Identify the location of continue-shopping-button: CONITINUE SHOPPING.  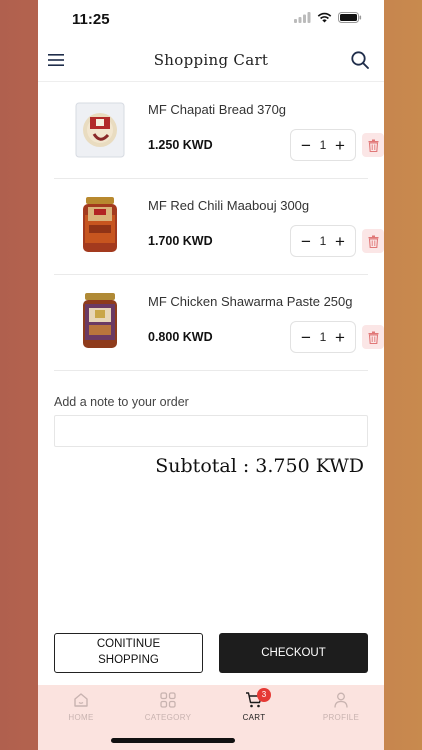
(128, 653).